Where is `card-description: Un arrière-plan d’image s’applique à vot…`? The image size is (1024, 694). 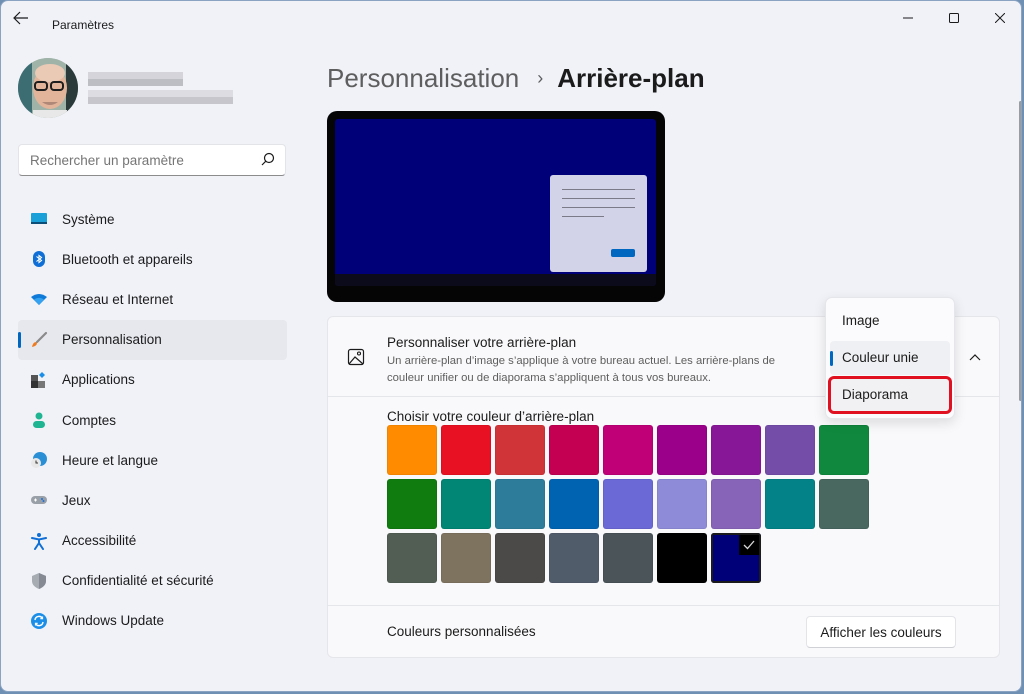
card-description: Un arrière-plan d’image s’applique à vot… is located at coordinates (581, 369).